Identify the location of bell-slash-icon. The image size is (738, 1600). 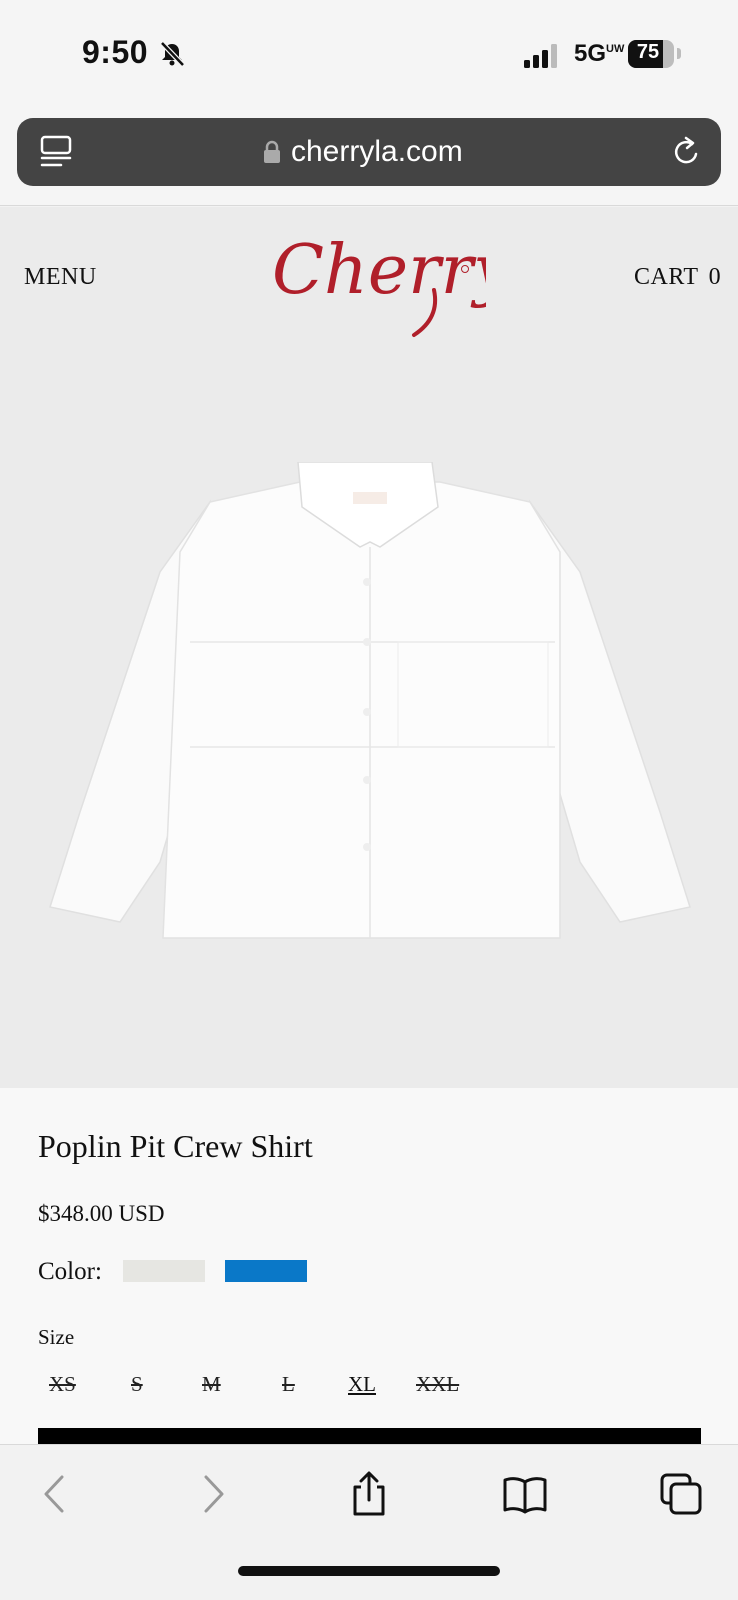
(172, 54).